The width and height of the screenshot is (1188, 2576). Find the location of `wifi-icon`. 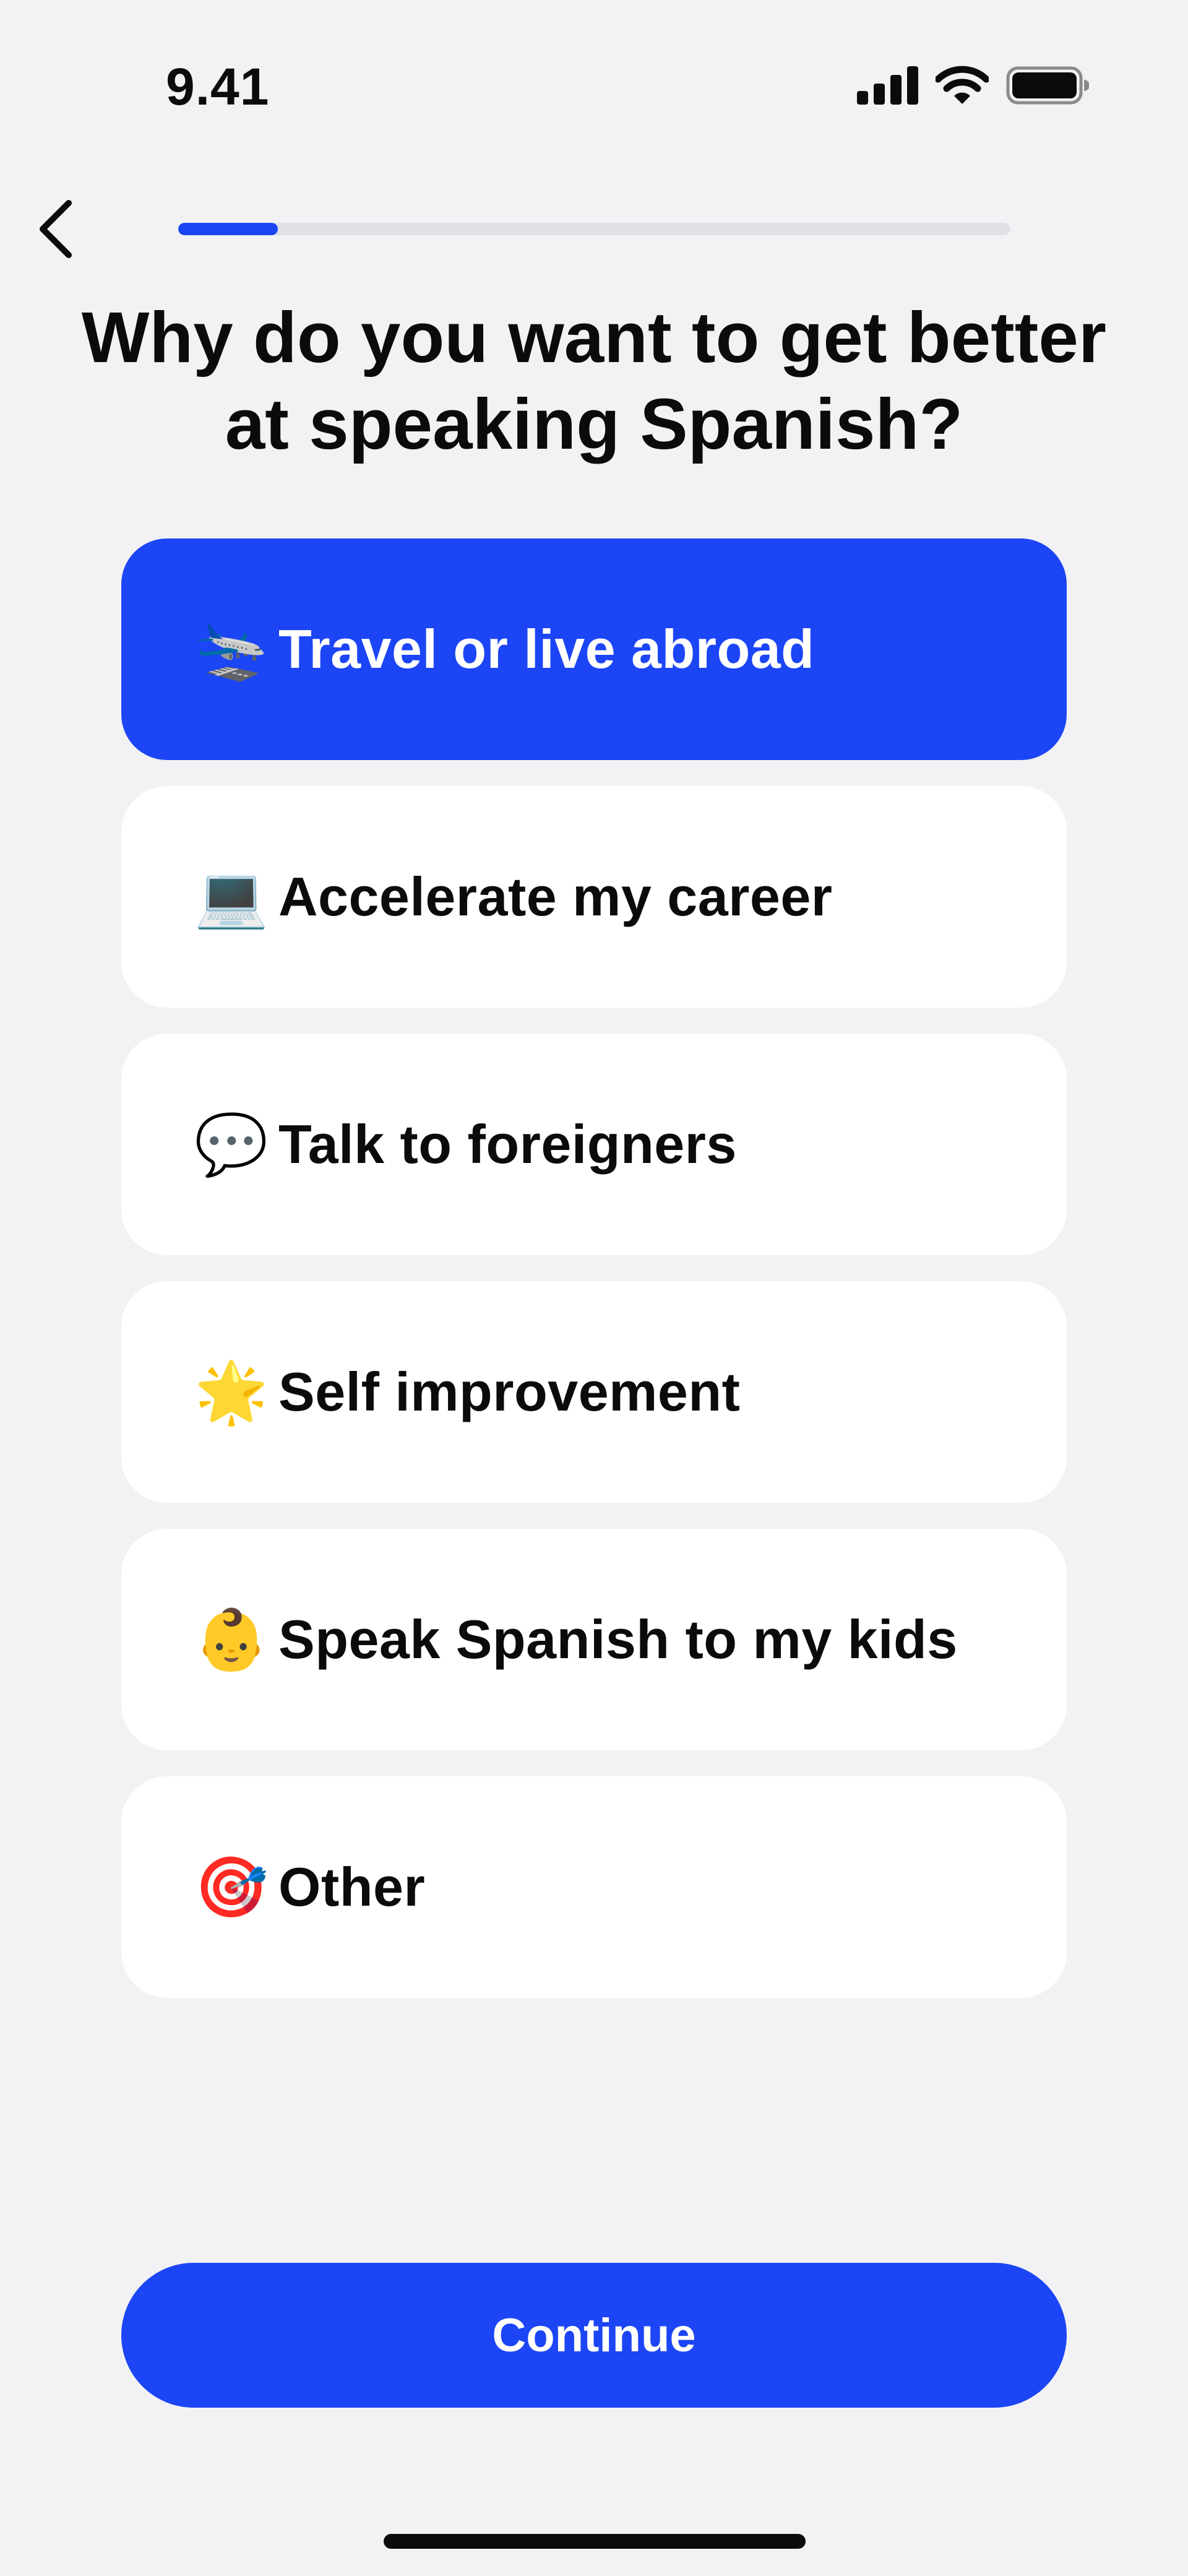

wifi-icon is located at coordinates (962, 85).